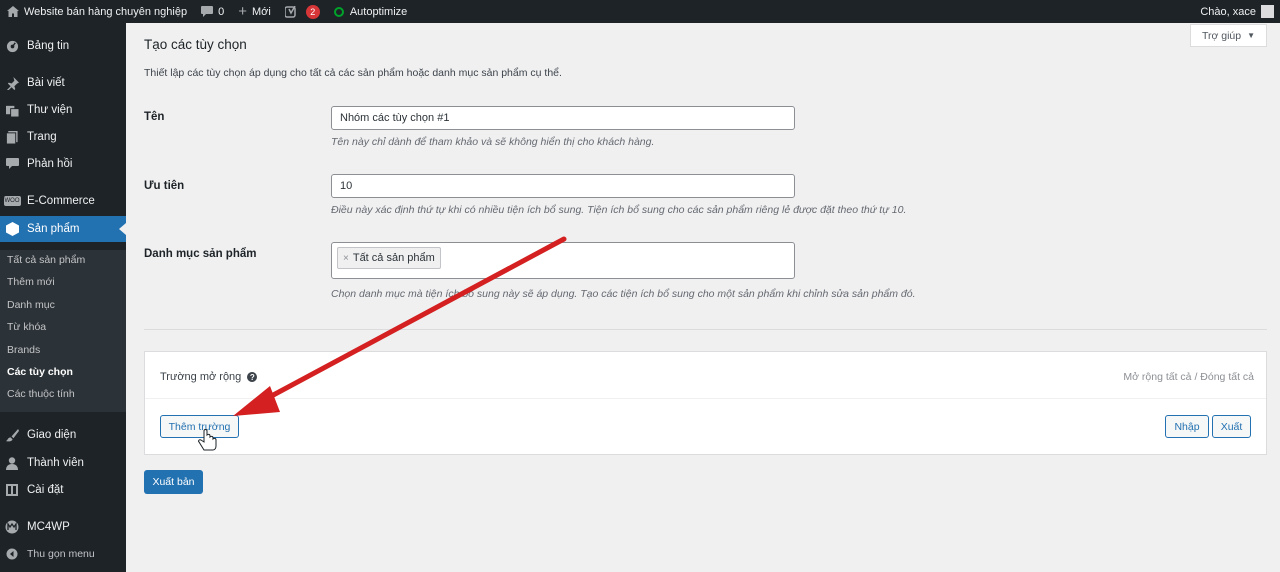 The height and width of the screenshot is (572, 1280). What do you see at coordinates (705, 329) in the screenshot?
I see `divider` at bounding box center [705, 329].